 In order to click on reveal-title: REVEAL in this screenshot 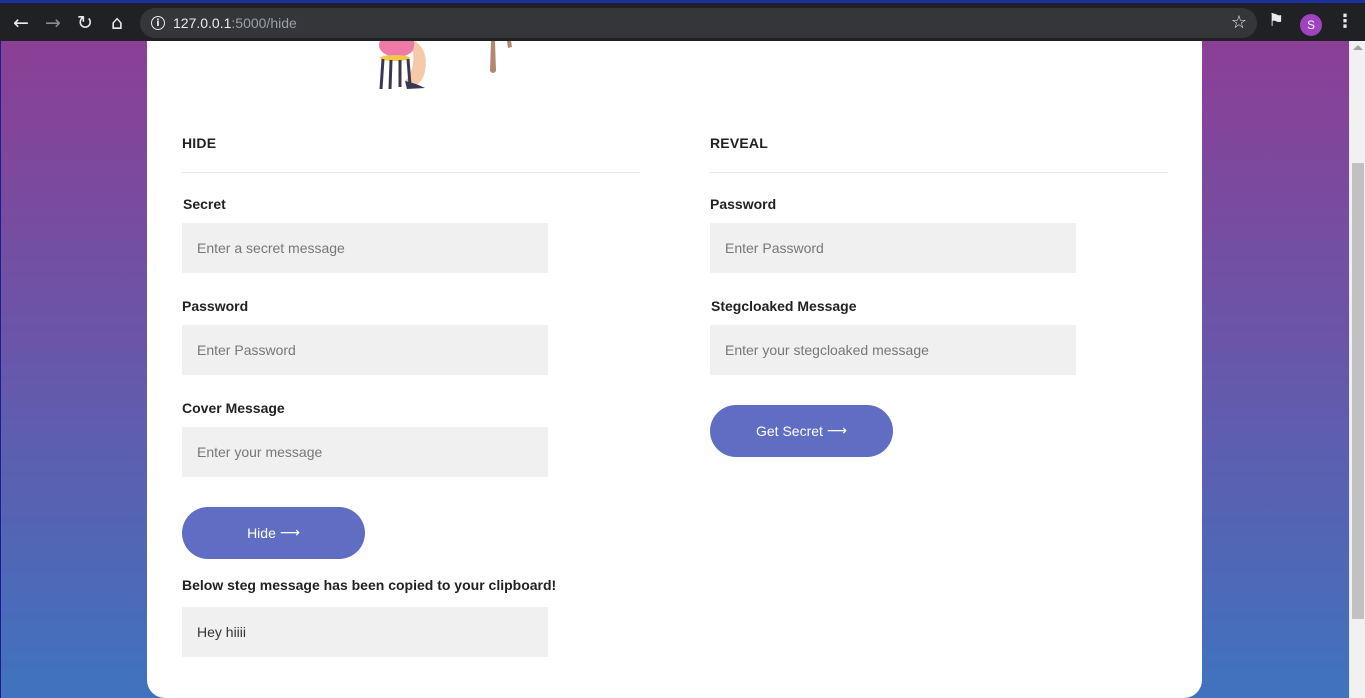, I will do `click(739, 143)`.